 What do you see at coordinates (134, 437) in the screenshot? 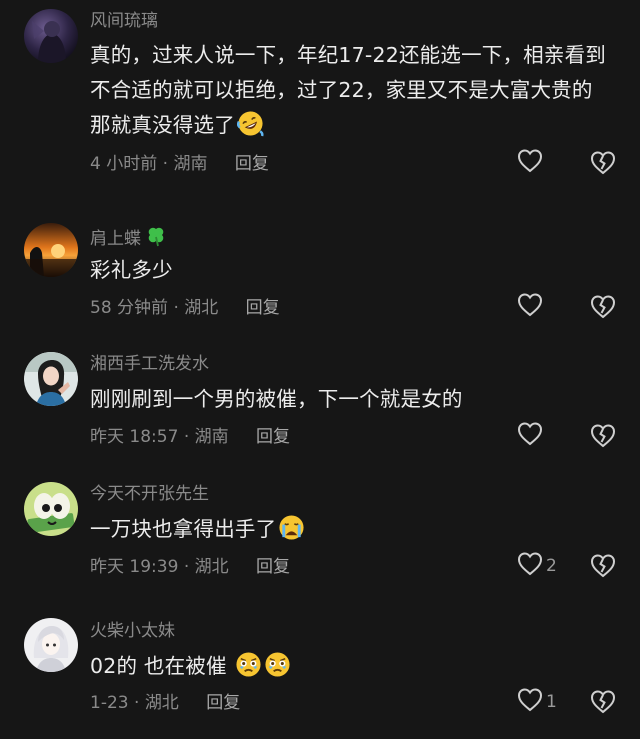
I see `comment-time: 昨天 18:57` at bounding box center [134, 437].